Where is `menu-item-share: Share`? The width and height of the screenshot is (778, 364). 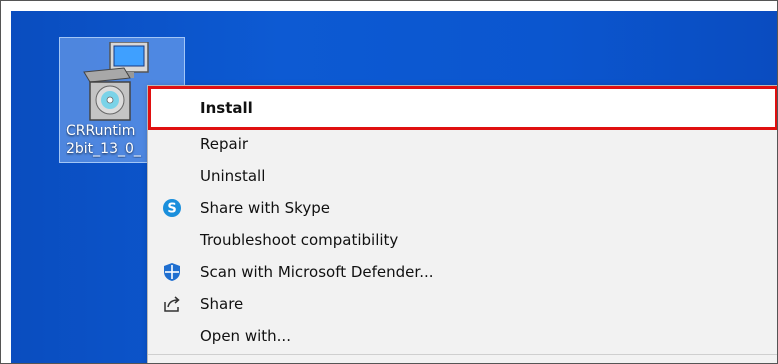
menu-item-share: Share is located at coordinates (462, 304).